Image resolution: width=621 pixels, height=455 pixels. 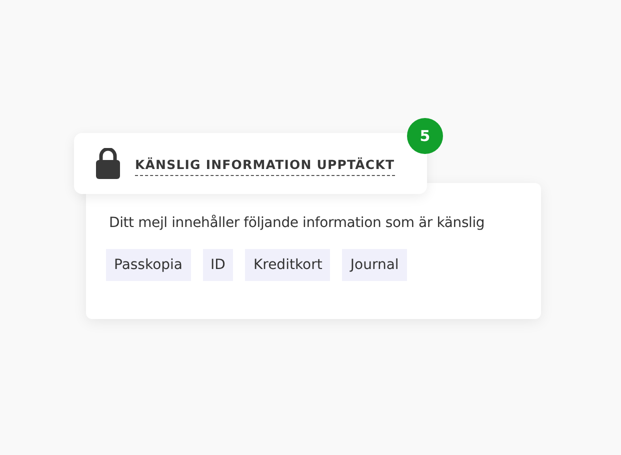 What do you see at coordinates (297, 223) in the screenshot?
I see `message-text: Ditt mejl innehåller följande information som är känslig` at bounding box center [297, 223].